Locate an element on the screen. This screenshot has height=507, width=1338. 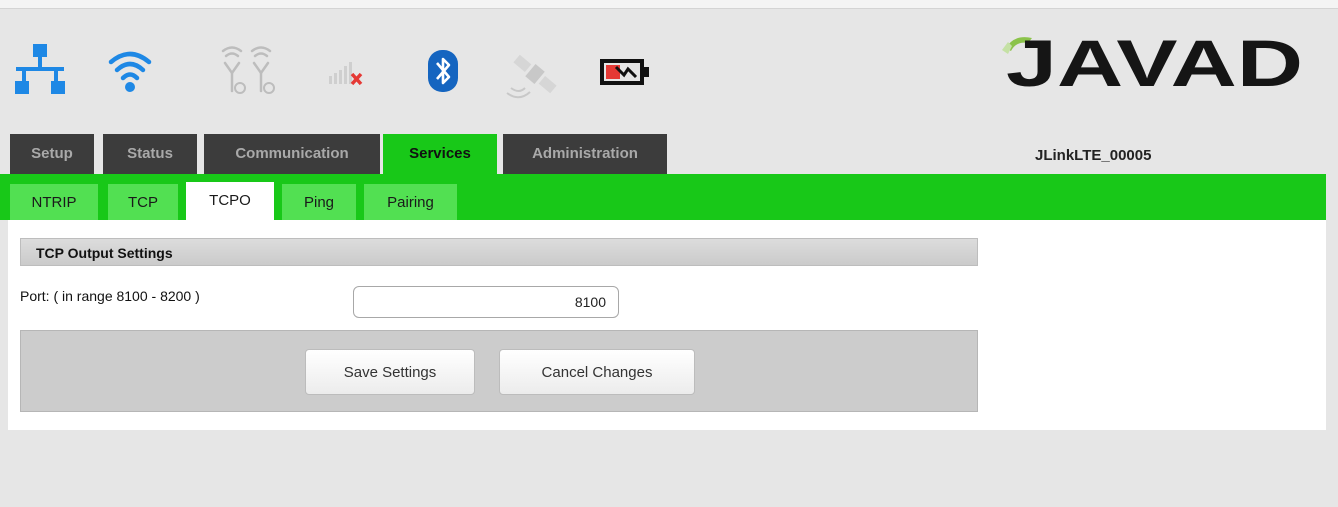
subtab-pairing: Pairing is located at coordinates (410, 202).